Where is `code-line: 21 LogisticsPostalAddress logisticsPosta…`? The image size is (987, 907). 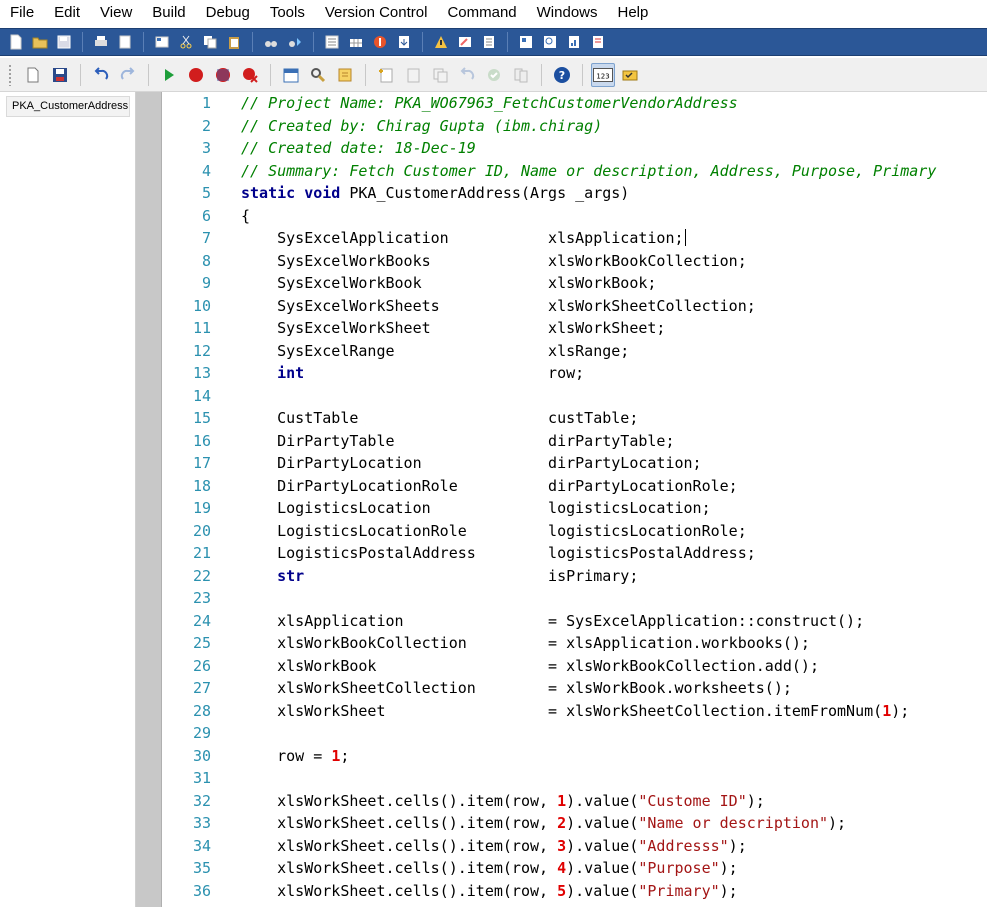
code-line: 21 LogisticsPostalAddress logisticsPosta… is located at coordinates (575, 553).